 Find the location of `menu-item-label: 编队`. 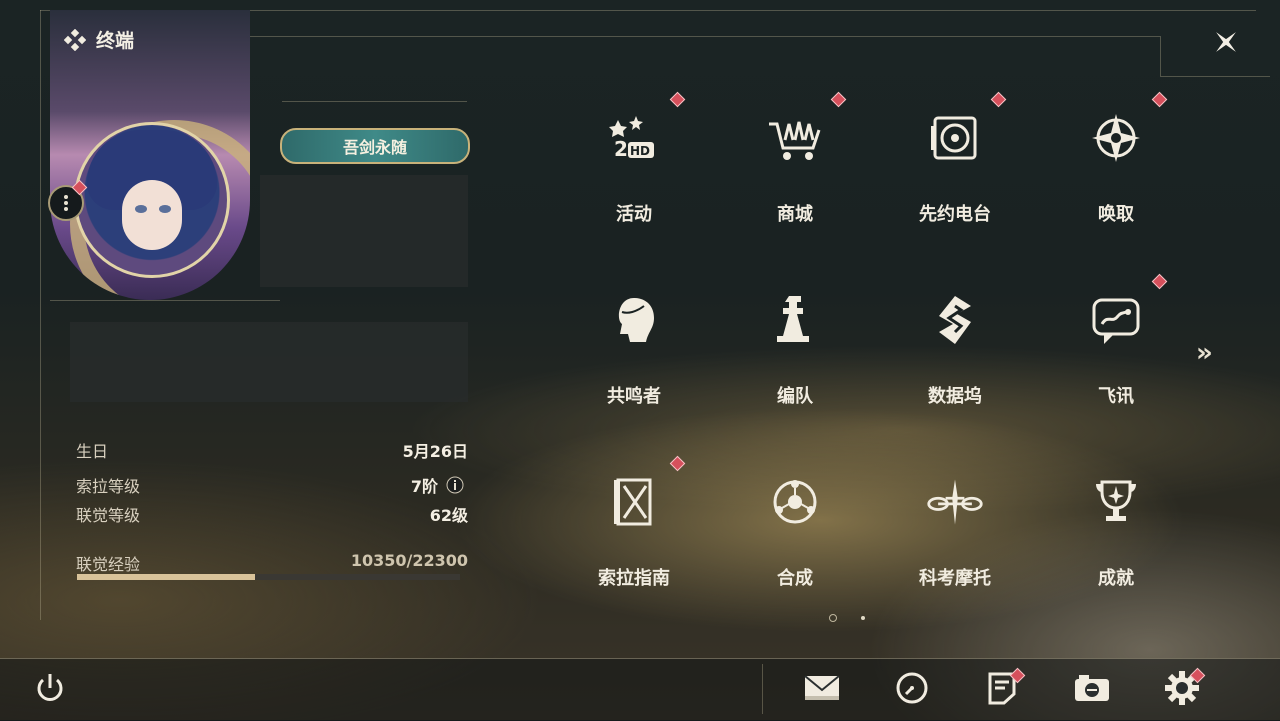

menu-item-label: 编队 is located at coordinates (795, 396).